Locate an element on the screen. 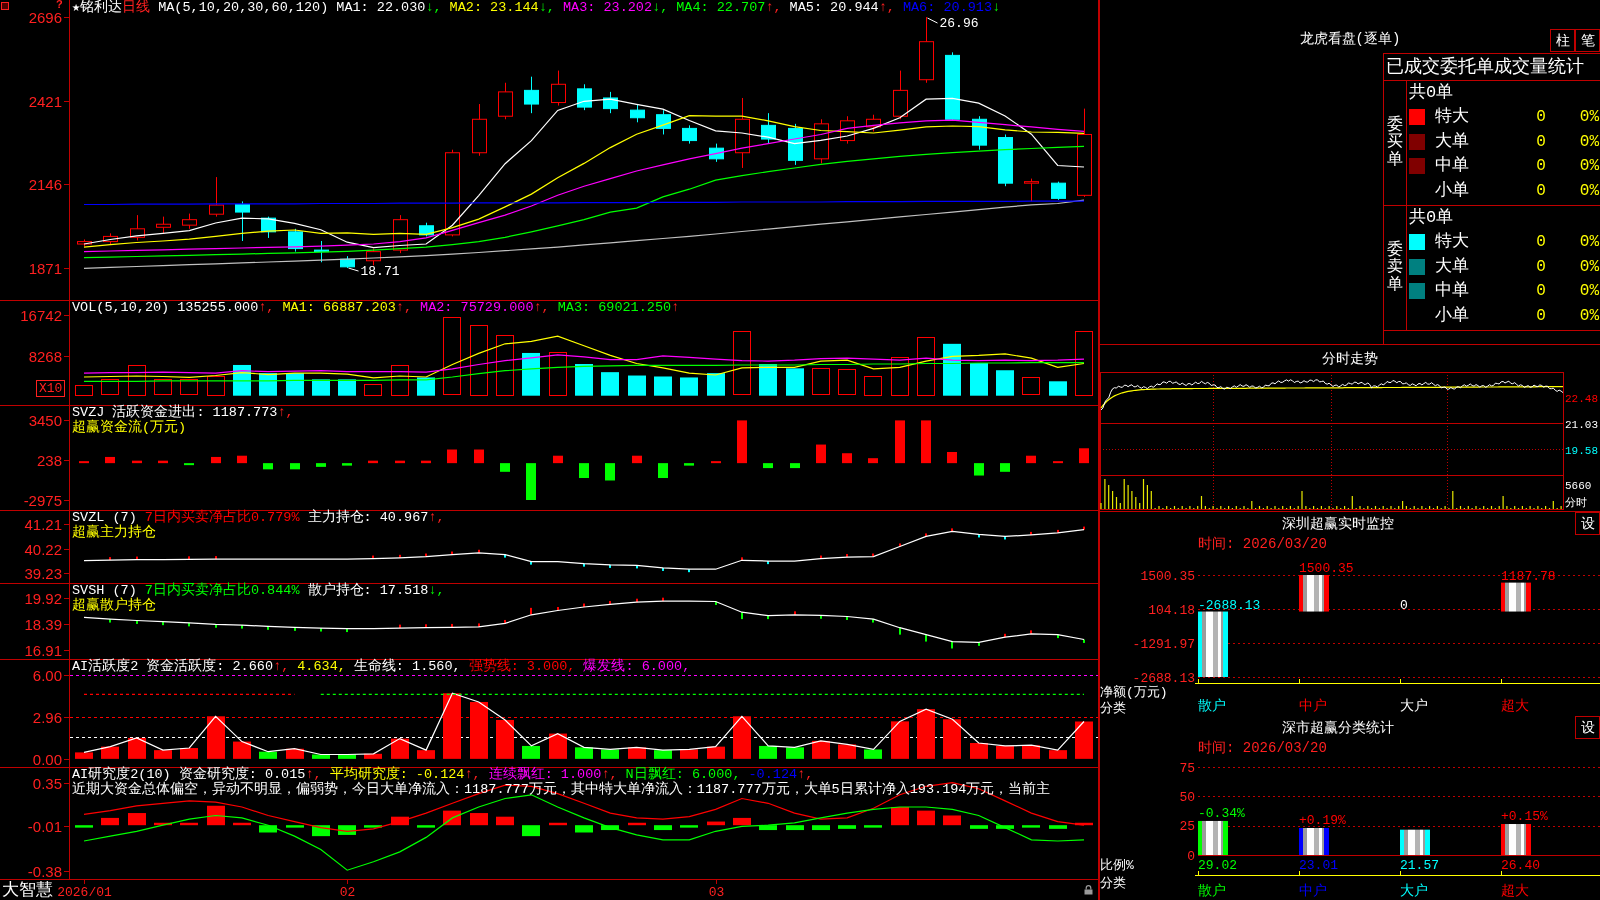  period-label: 分时 is located at coordinates (1576, 503).